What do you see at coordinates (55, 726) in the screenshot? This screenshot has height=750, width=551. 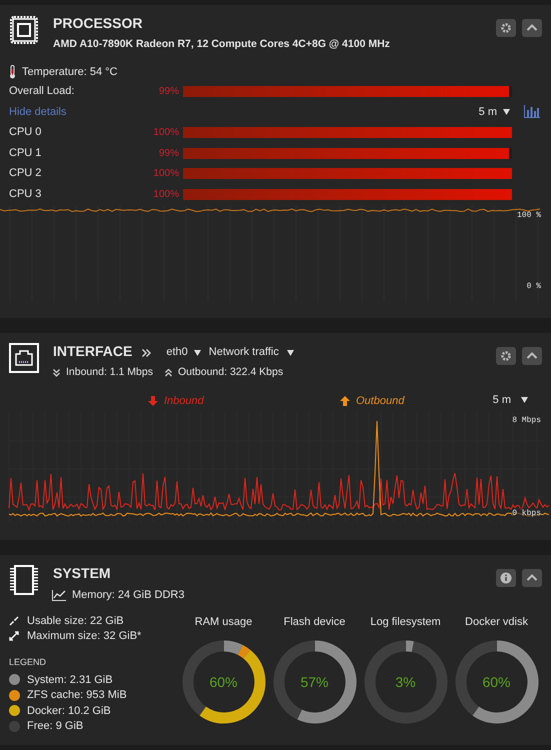 I see `legend-label: Free: 9 GiB` at bounding box center [55, 726].